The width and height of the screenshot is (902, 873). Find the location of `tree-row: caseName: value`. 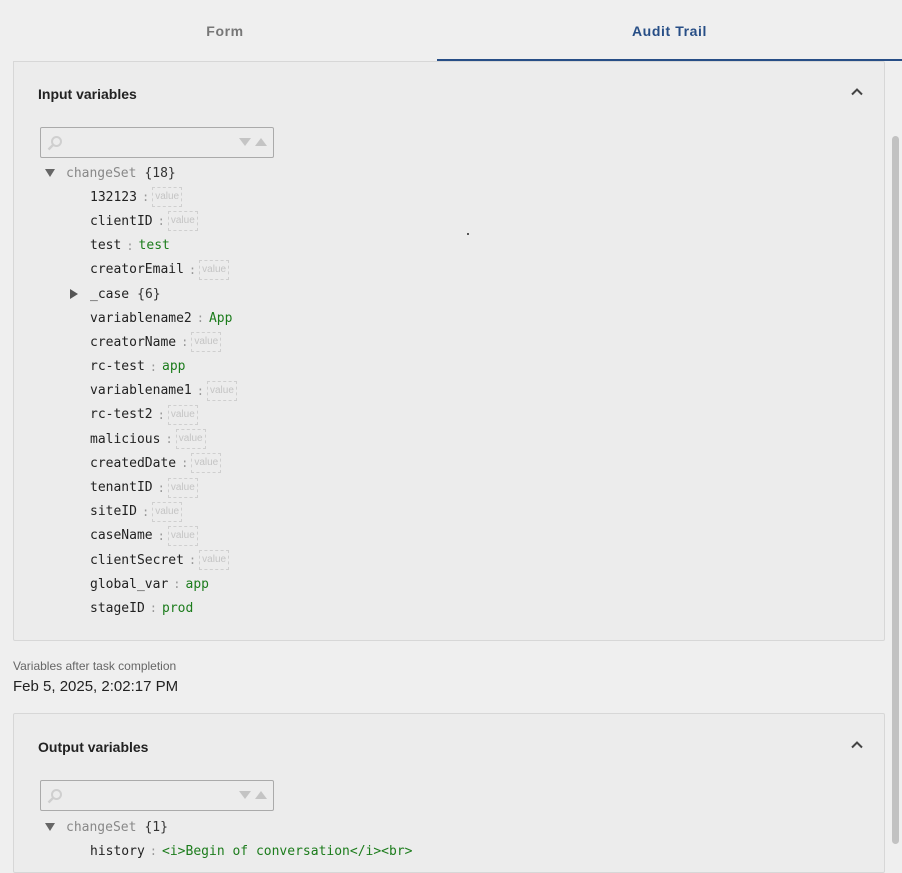

tree-row: caseName: value is located at coordinates (140, 536).